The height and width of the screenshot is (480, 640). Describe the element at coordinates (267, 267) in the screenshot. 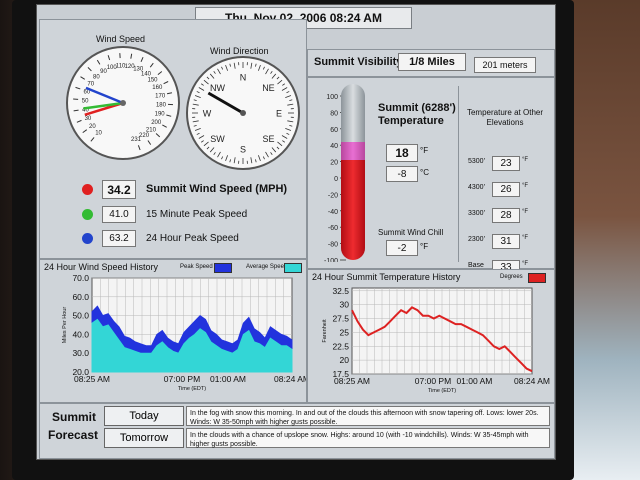

I see `legend-avg-label: Average Speed` at that location.